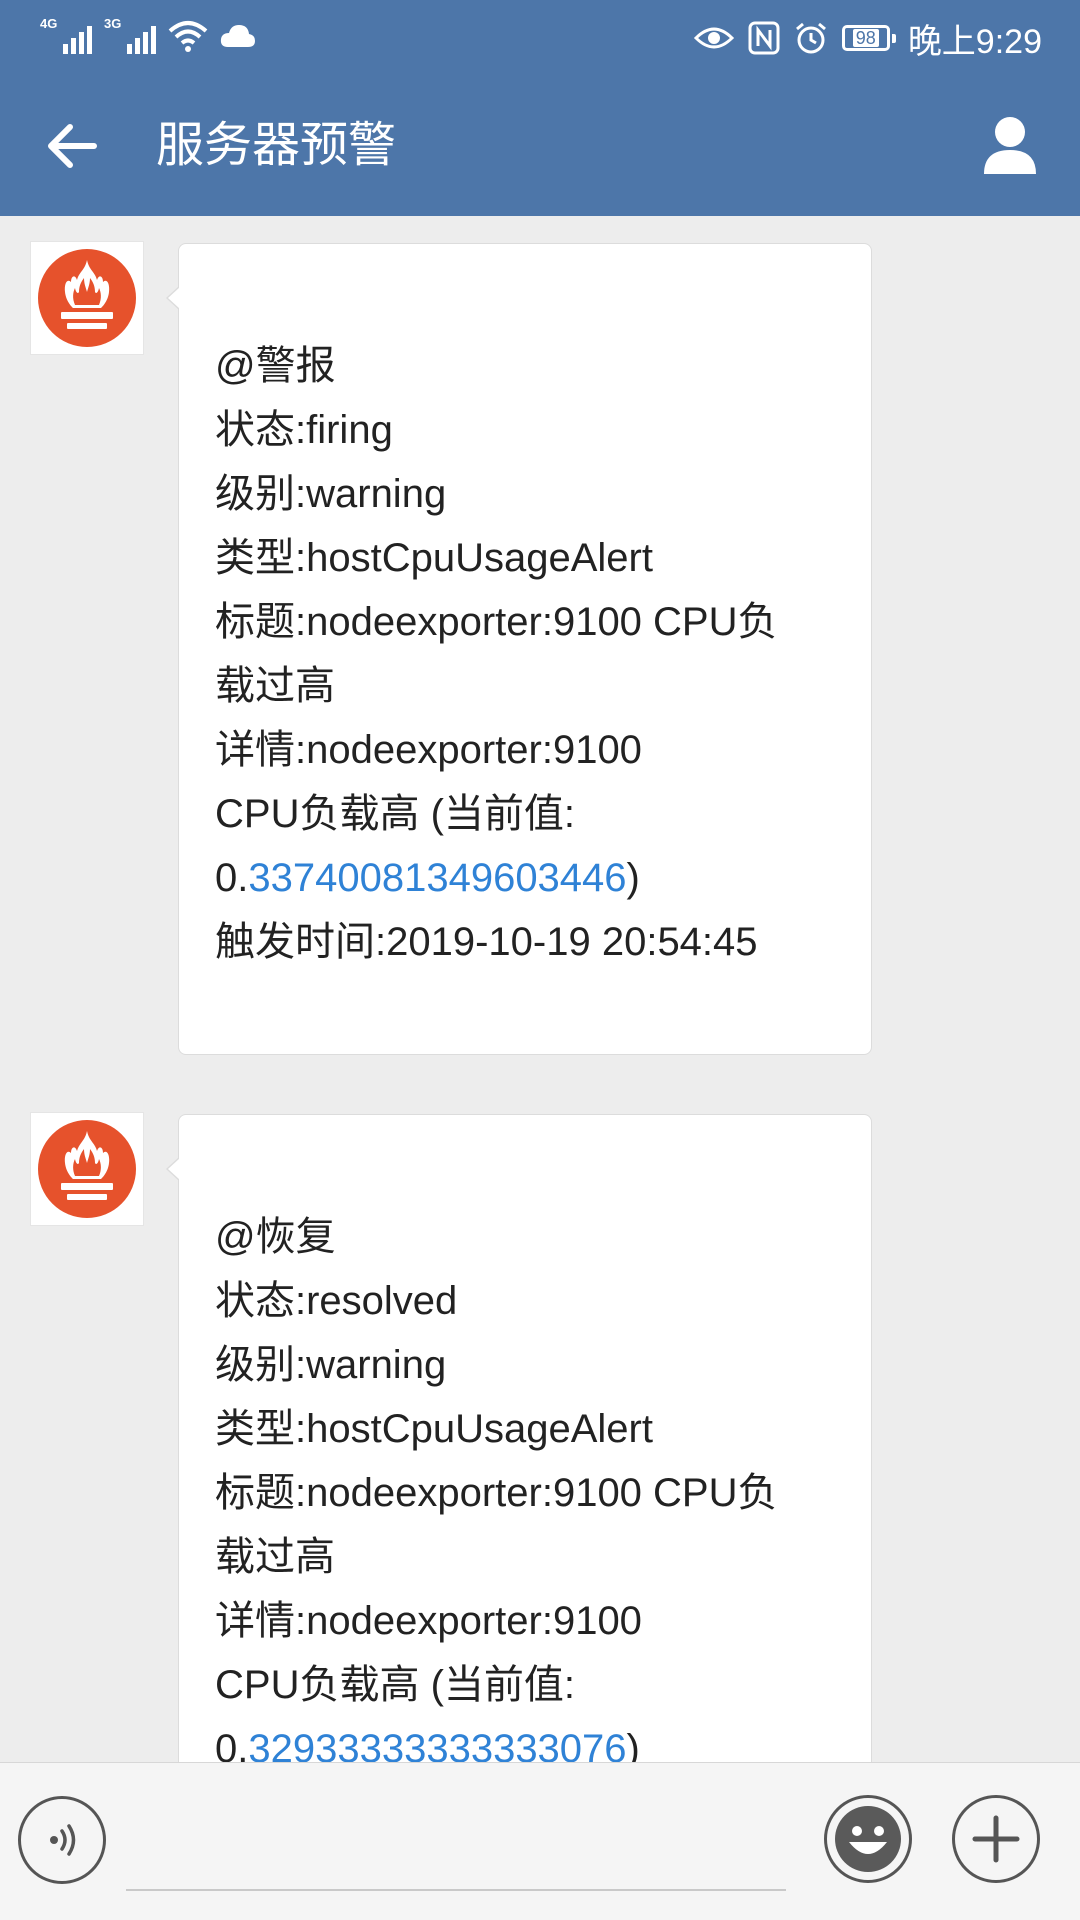  I want to click on message-line: 状态:firing, so click(304, 430).